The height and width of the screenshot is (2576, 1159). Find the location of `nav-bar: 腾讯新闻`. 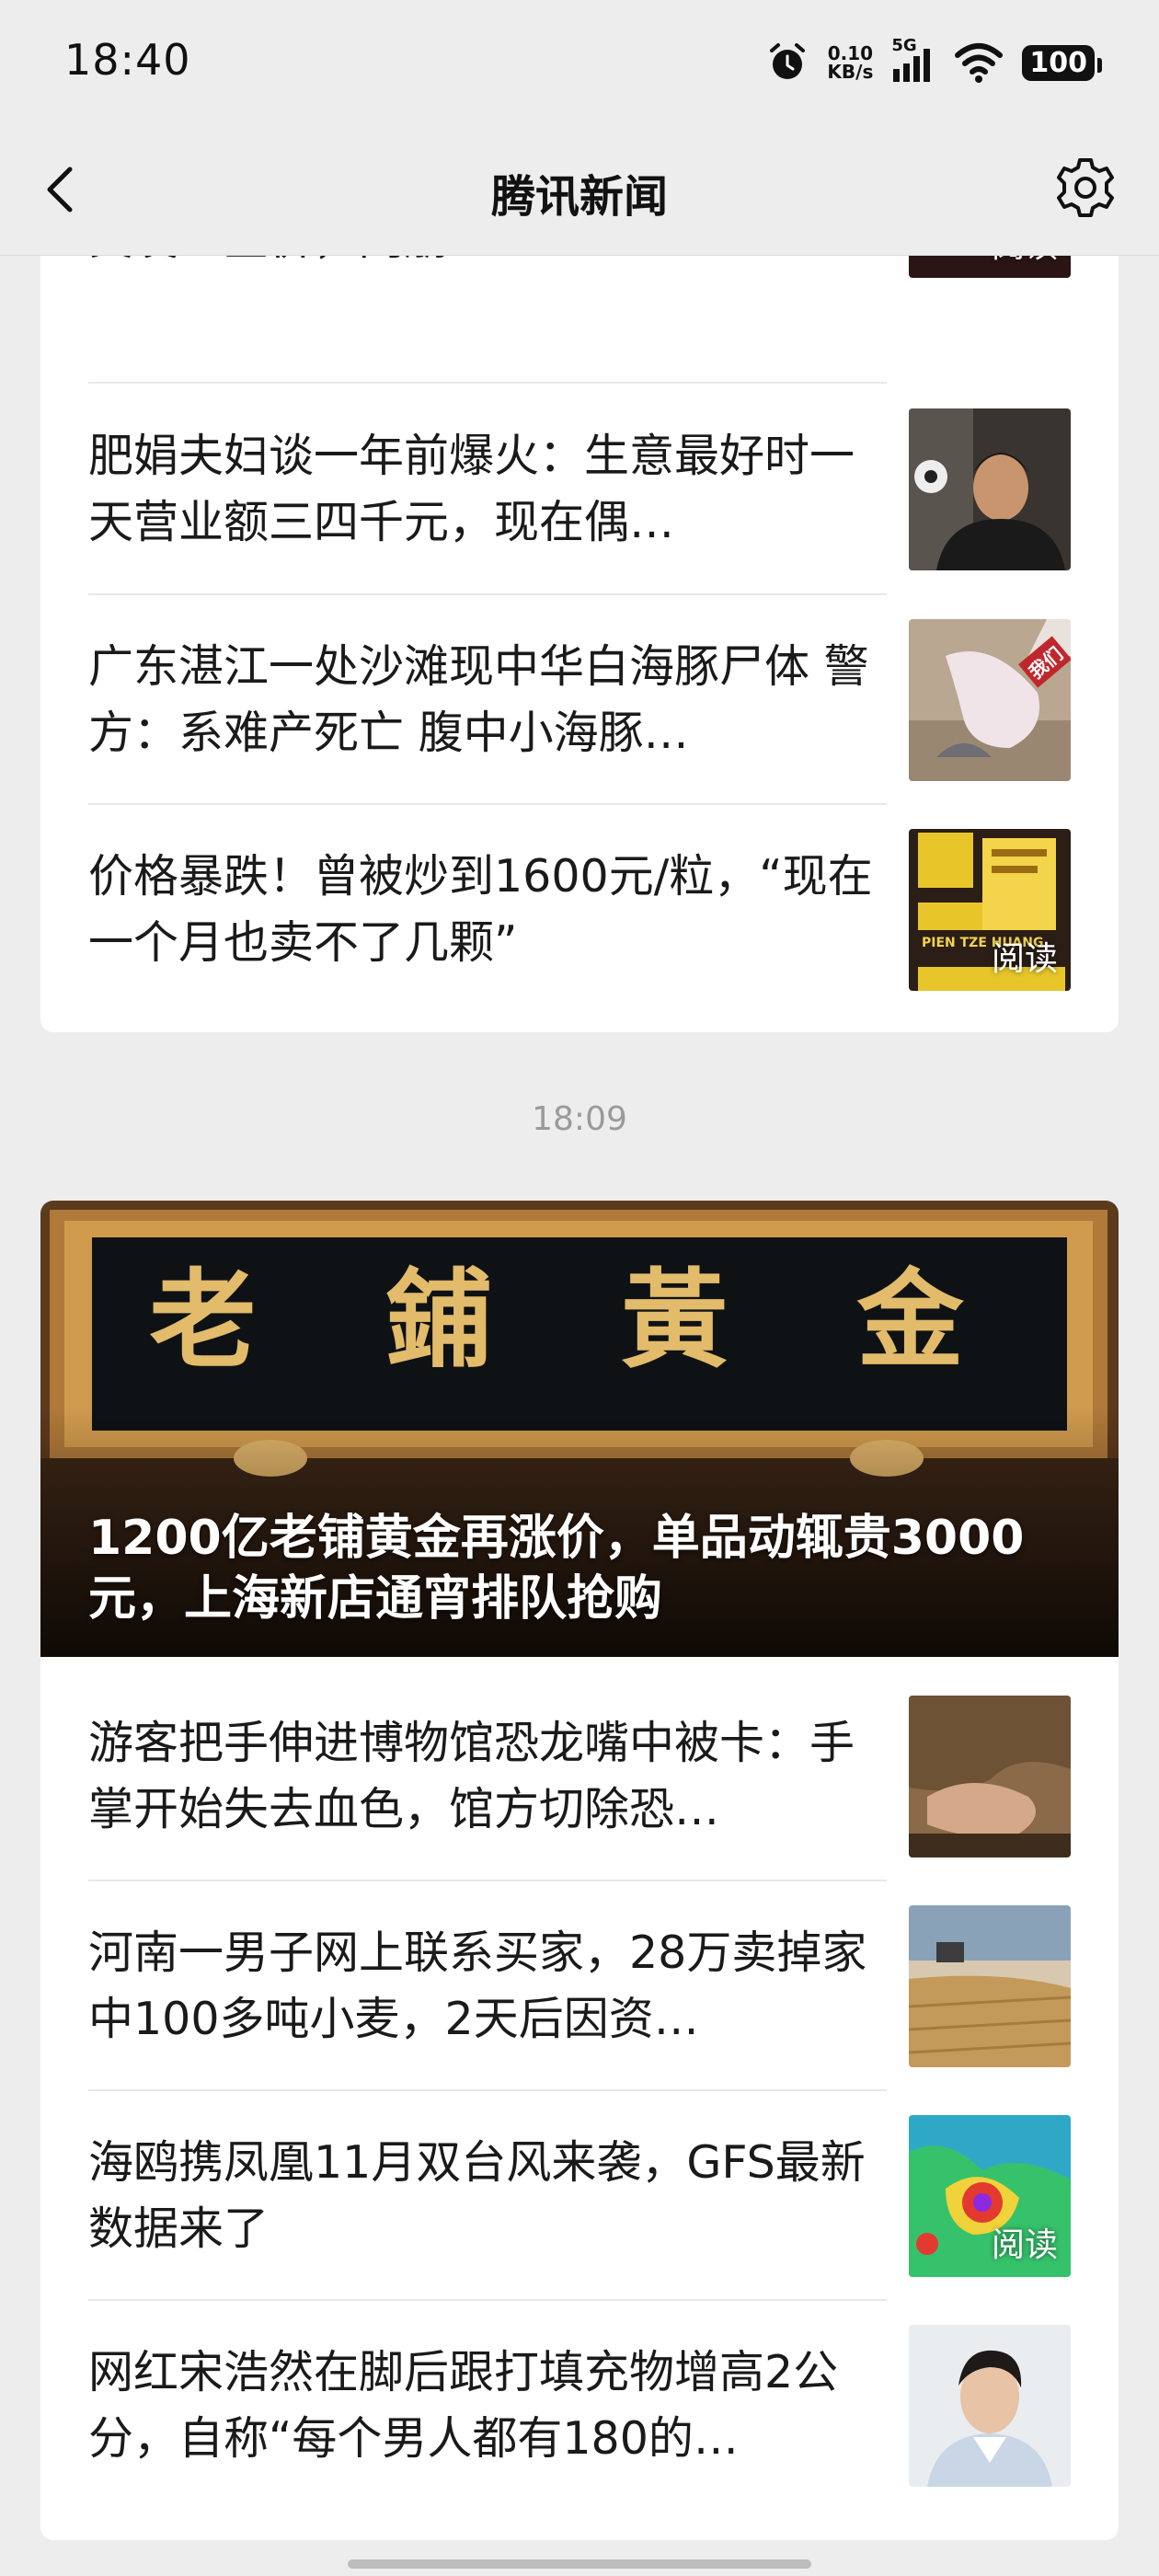

nav-bar: 腾讯新闻 is located at coordinates (579, 189).